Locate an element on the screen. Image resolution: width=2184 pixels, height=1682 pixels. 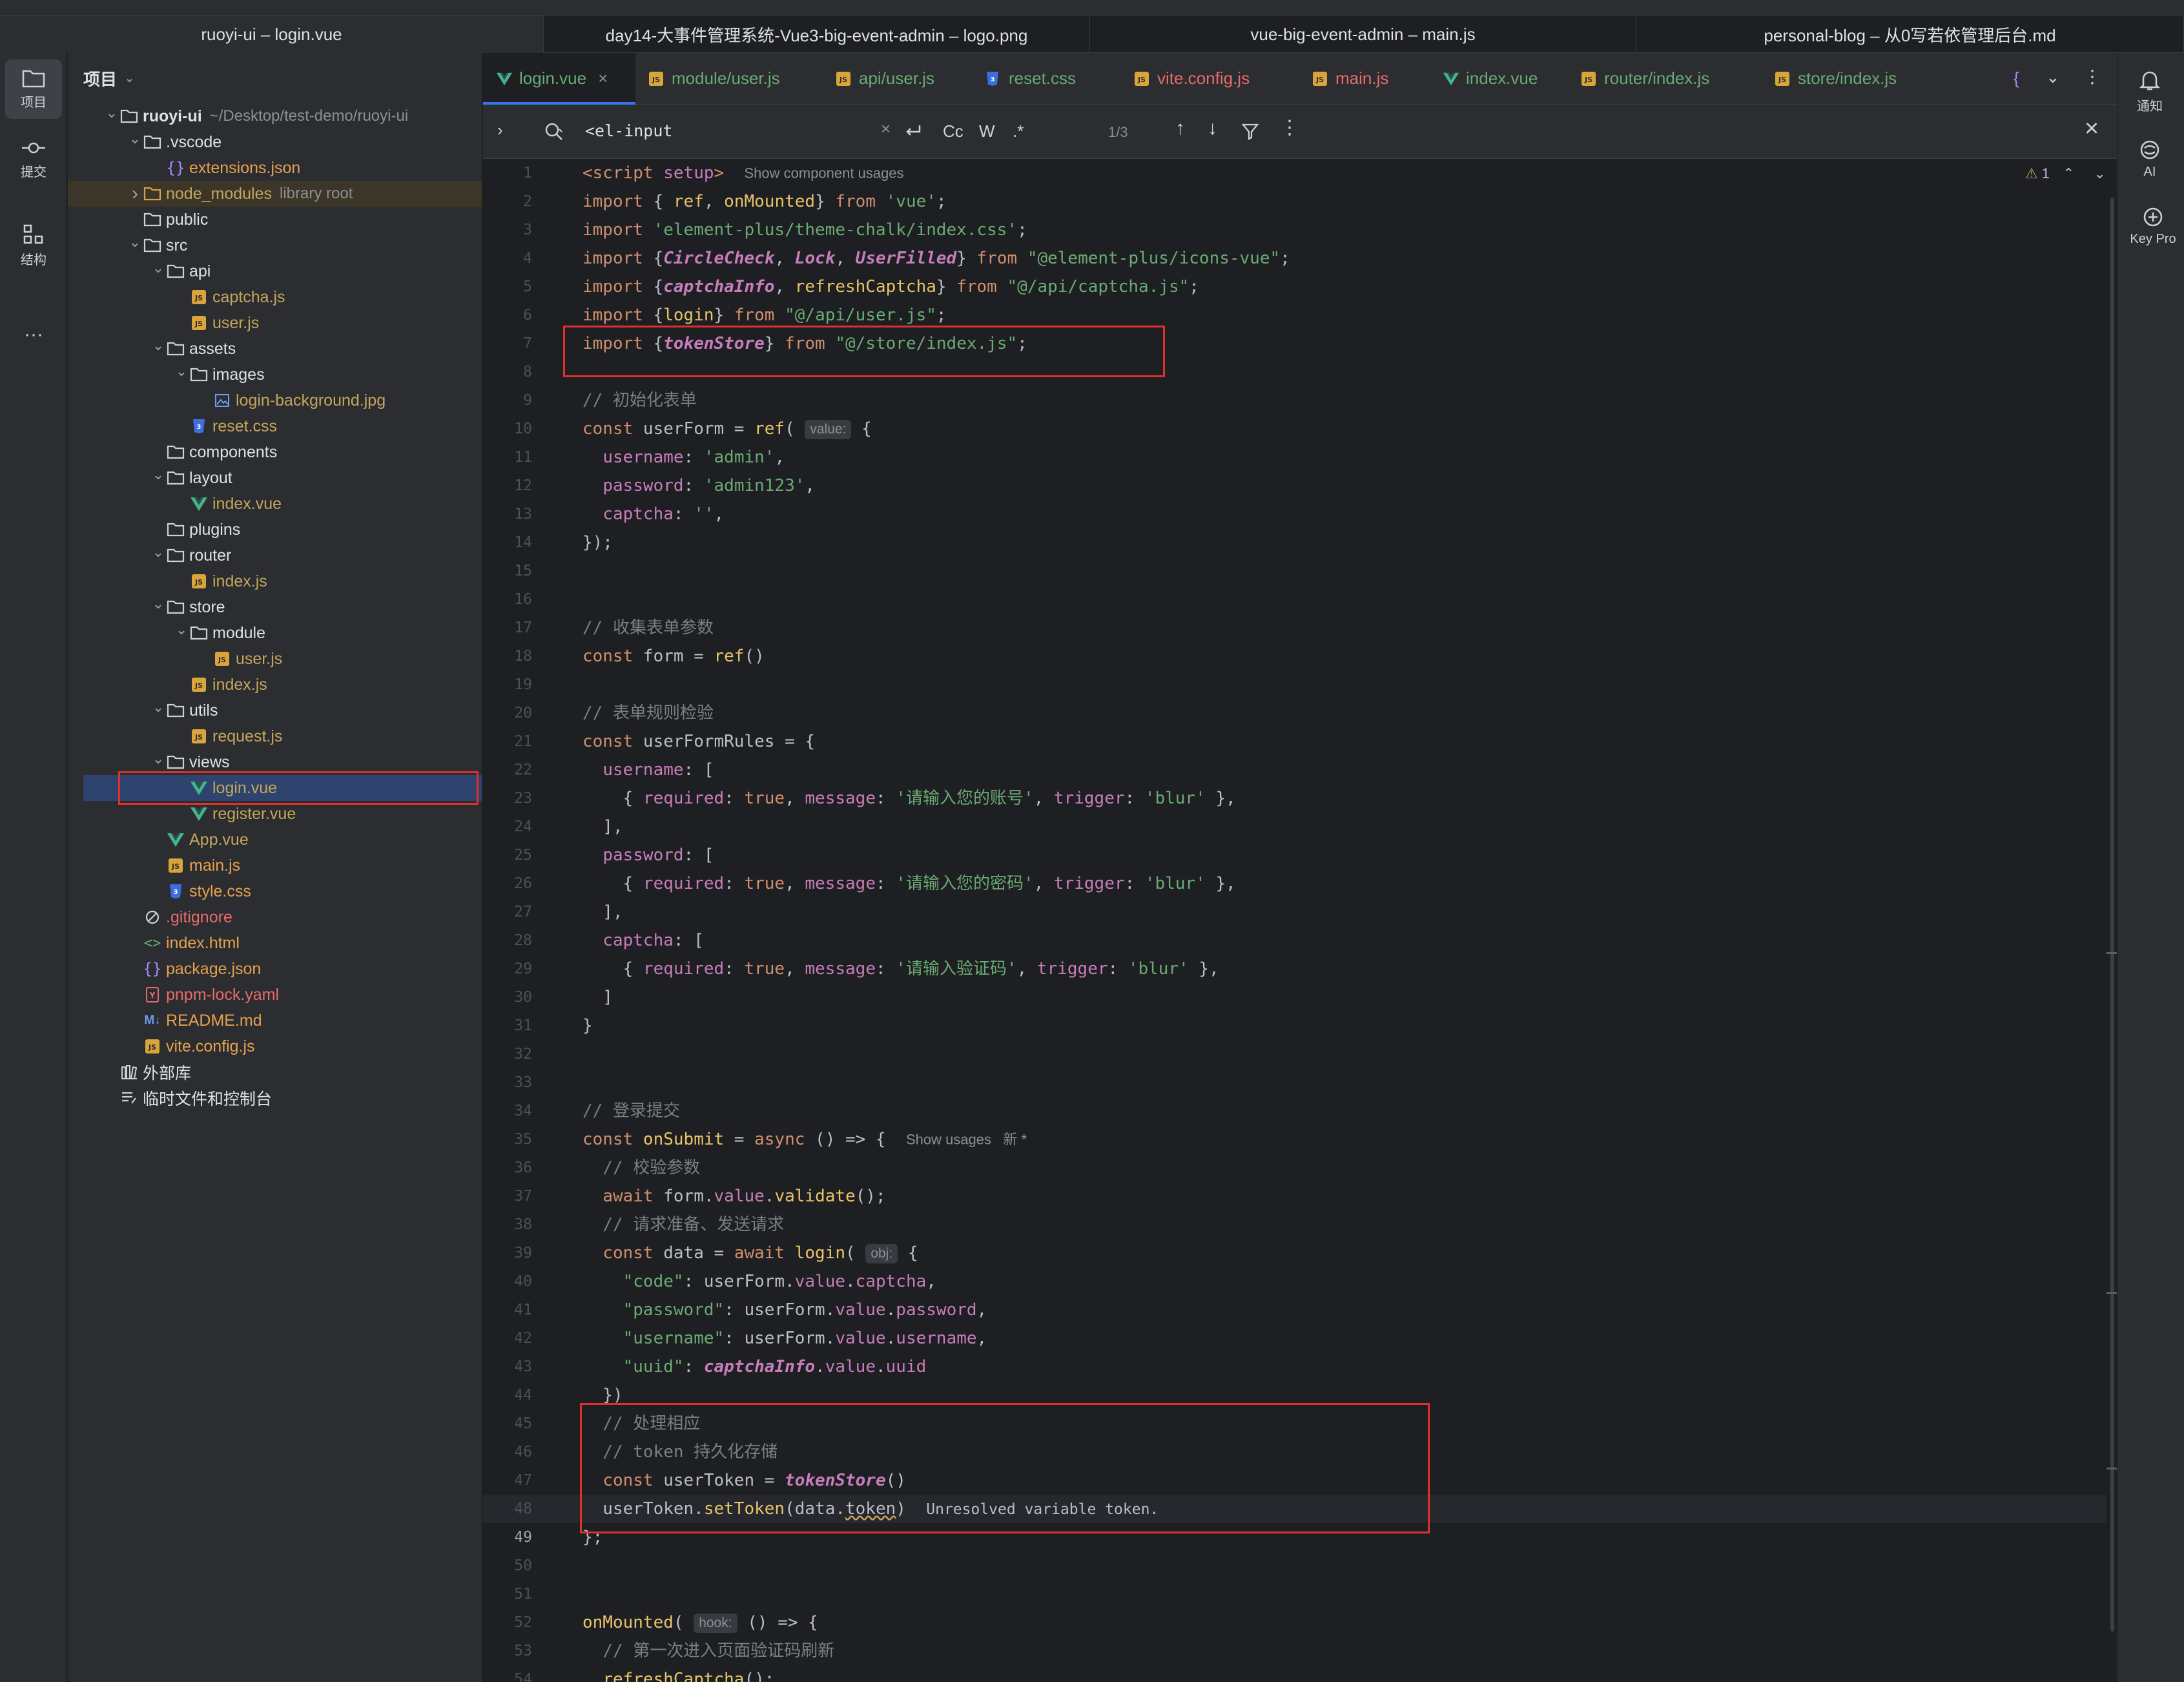
tree-file: {} extensions.json is located at coordinates (275, 168).